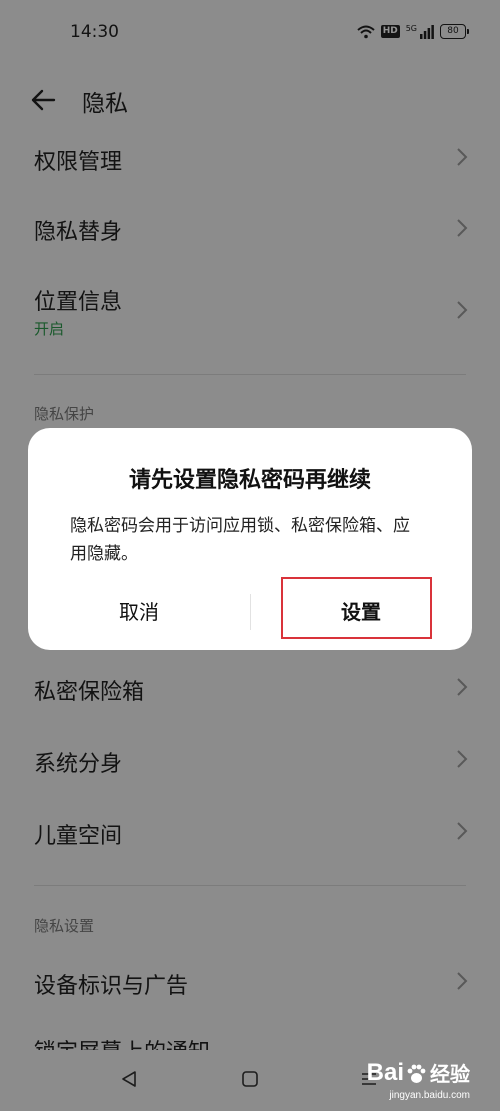  I want to click on watermark-brand-cn: 经验, so click(450, 1074).